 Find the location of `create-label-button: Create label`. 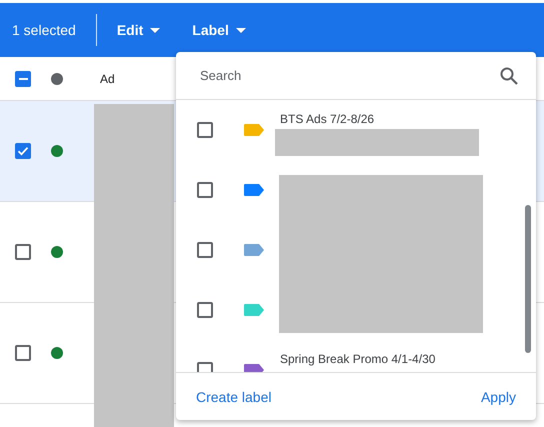

create-label-button: Create label is located at coordinates (234, 397).